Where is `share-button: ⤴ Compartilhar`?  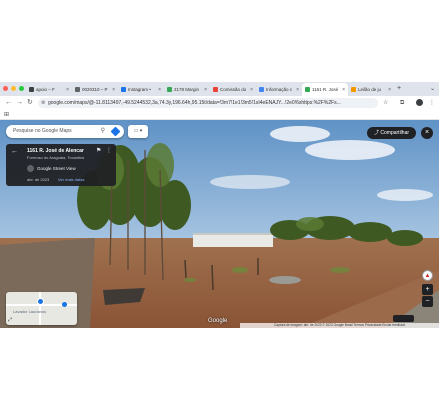
share-button: ⤴ Compartilhar is located at coordinates (391, 133).